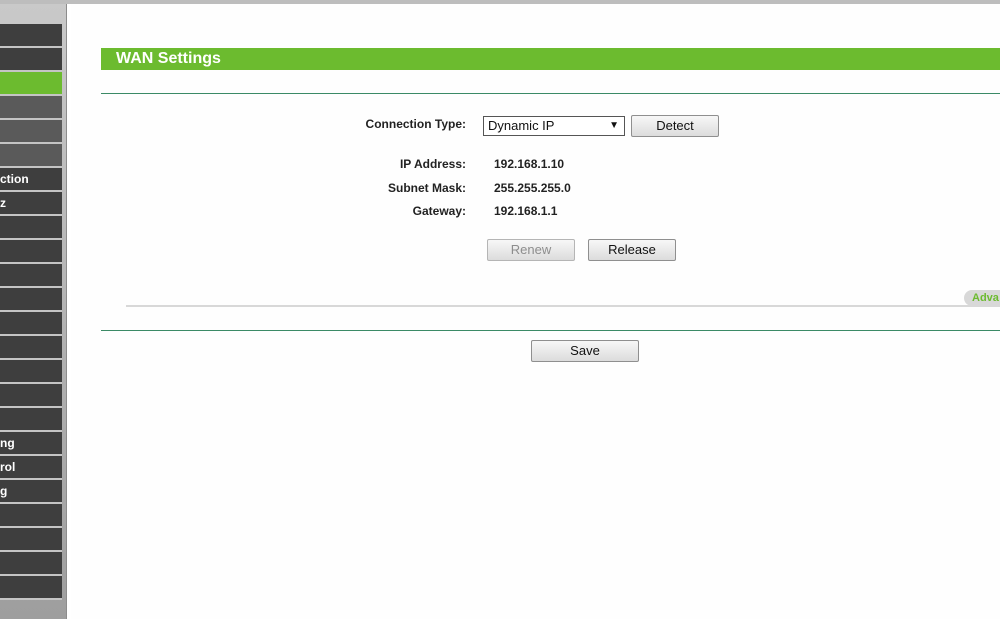  I want to click on renew-button: Renew, so click(531, 250).